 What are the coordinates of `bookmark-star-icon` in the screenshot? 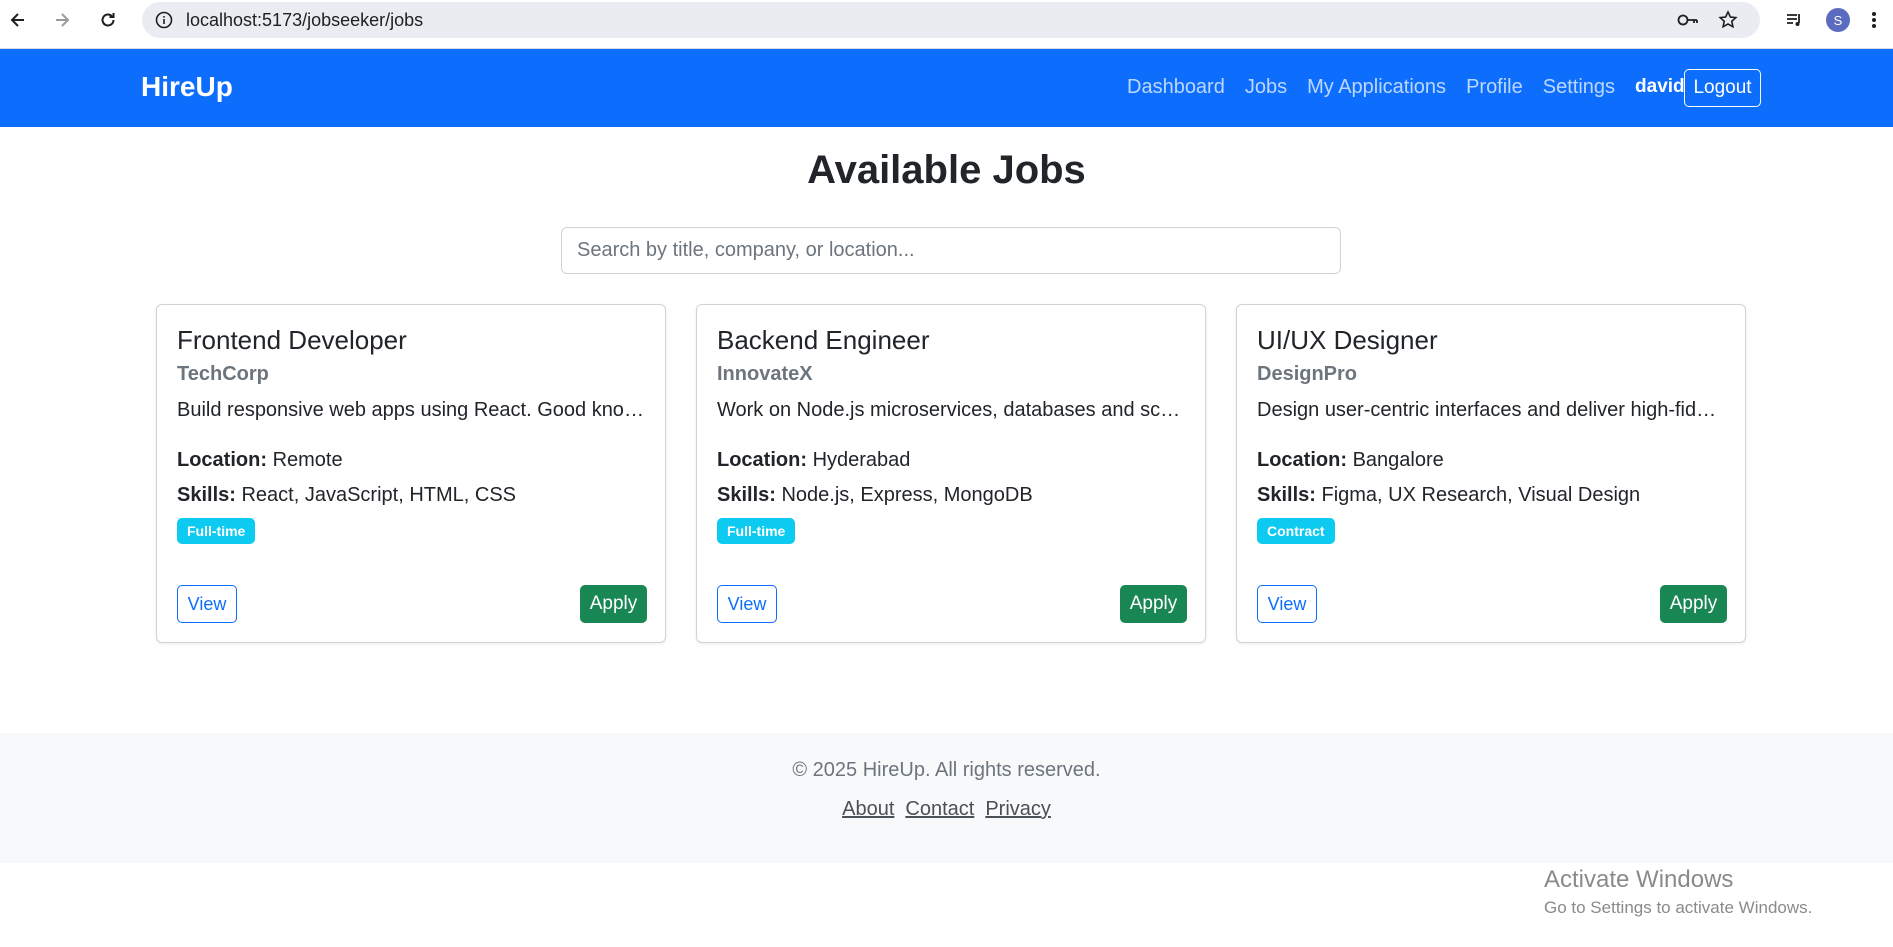 It's located at (1728, 22).